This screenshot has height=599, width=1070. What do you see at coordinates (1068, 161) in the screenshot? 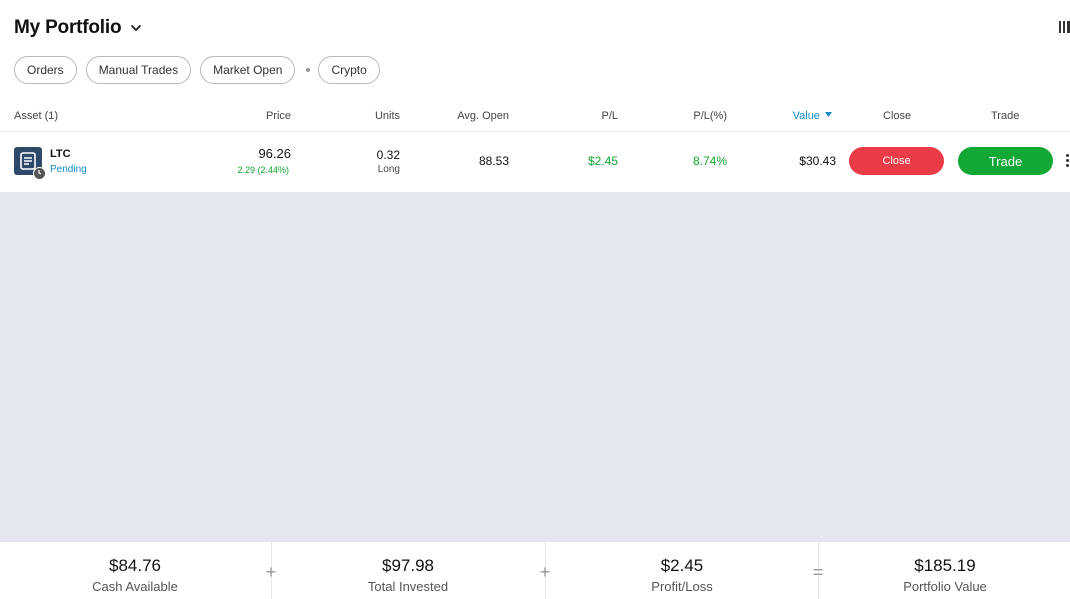
I see `kebab-menu-icon` at bounding box center [1068, 161].